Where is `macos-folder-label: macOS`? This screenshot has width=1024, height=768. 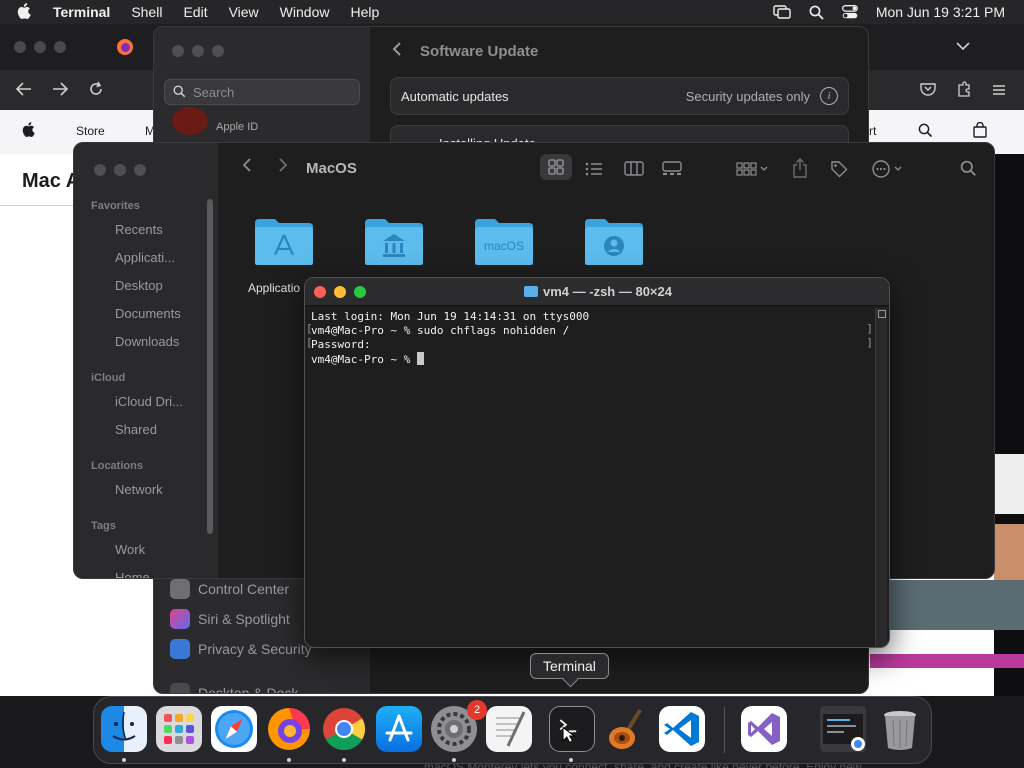
macos-folder-label: macOS is located at coordinates (504, 246).